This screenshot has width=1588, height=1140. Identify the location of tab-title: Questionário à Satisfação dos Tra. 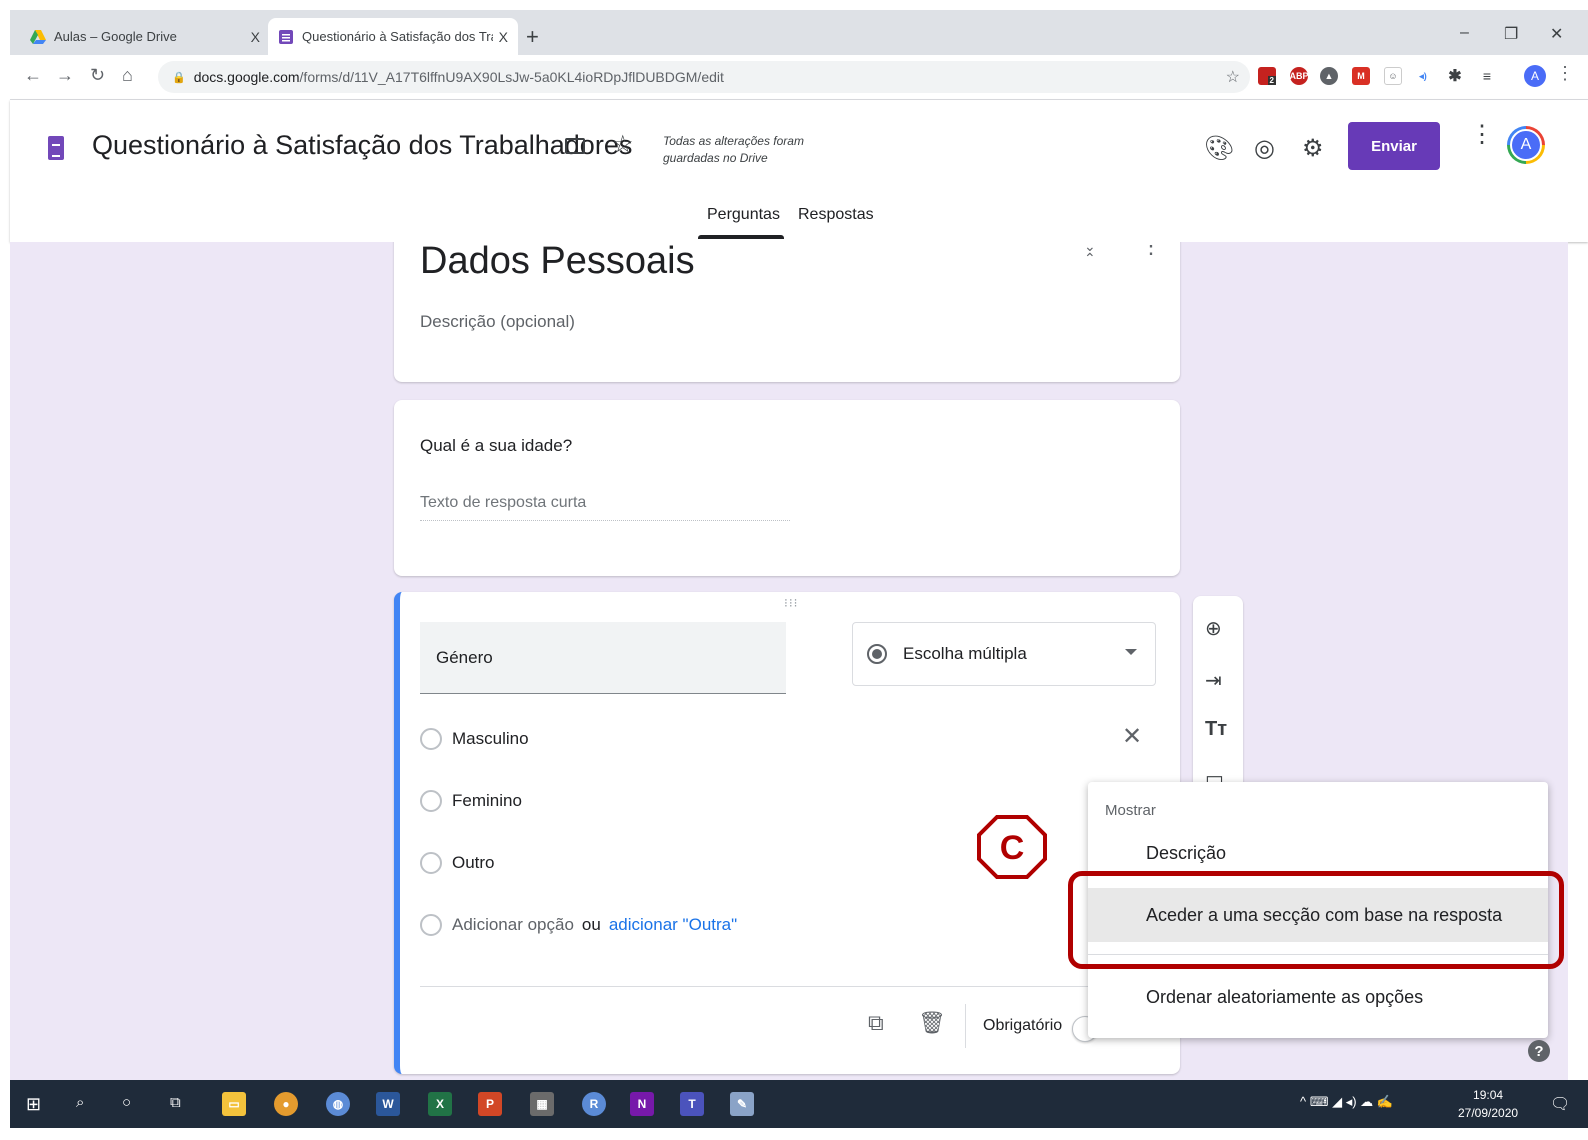
(397, 36).